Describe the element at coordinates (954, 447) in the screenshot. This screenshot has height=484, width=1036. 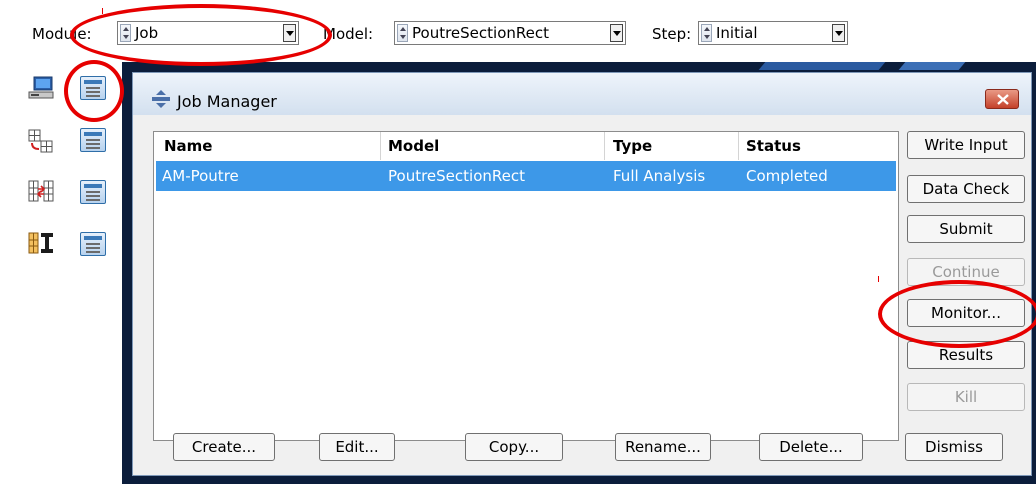
I see `dismiss-button: Dismiss` at that location.